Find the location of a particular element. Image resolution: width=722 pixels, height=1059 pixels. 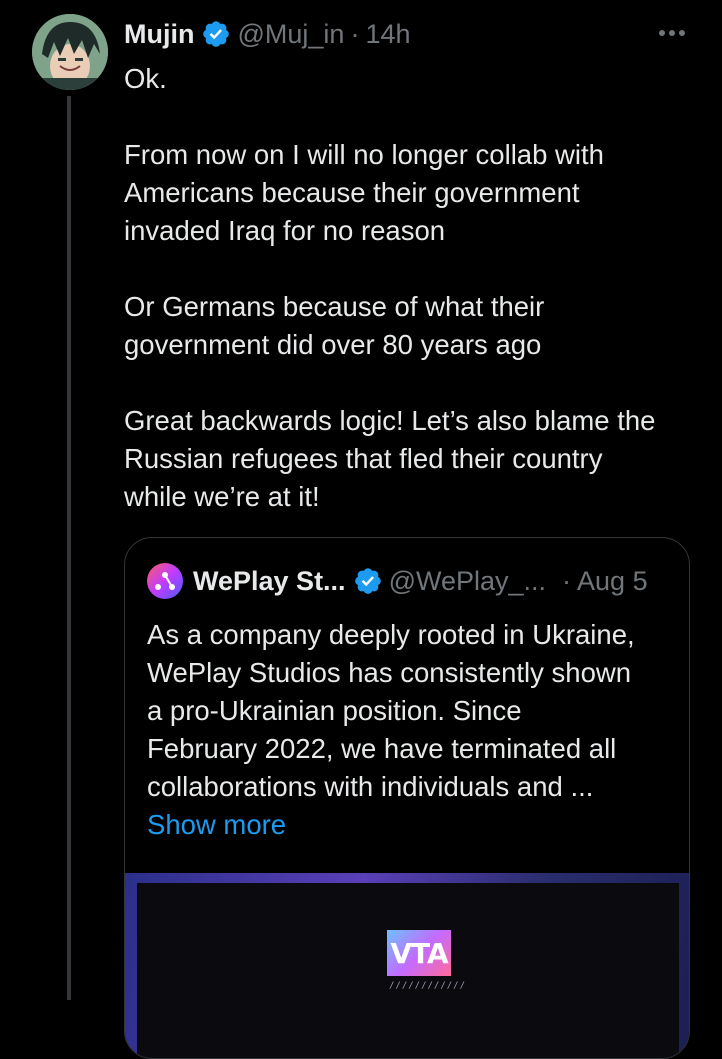

avatar-illustration is located at coordinates (70, 52).